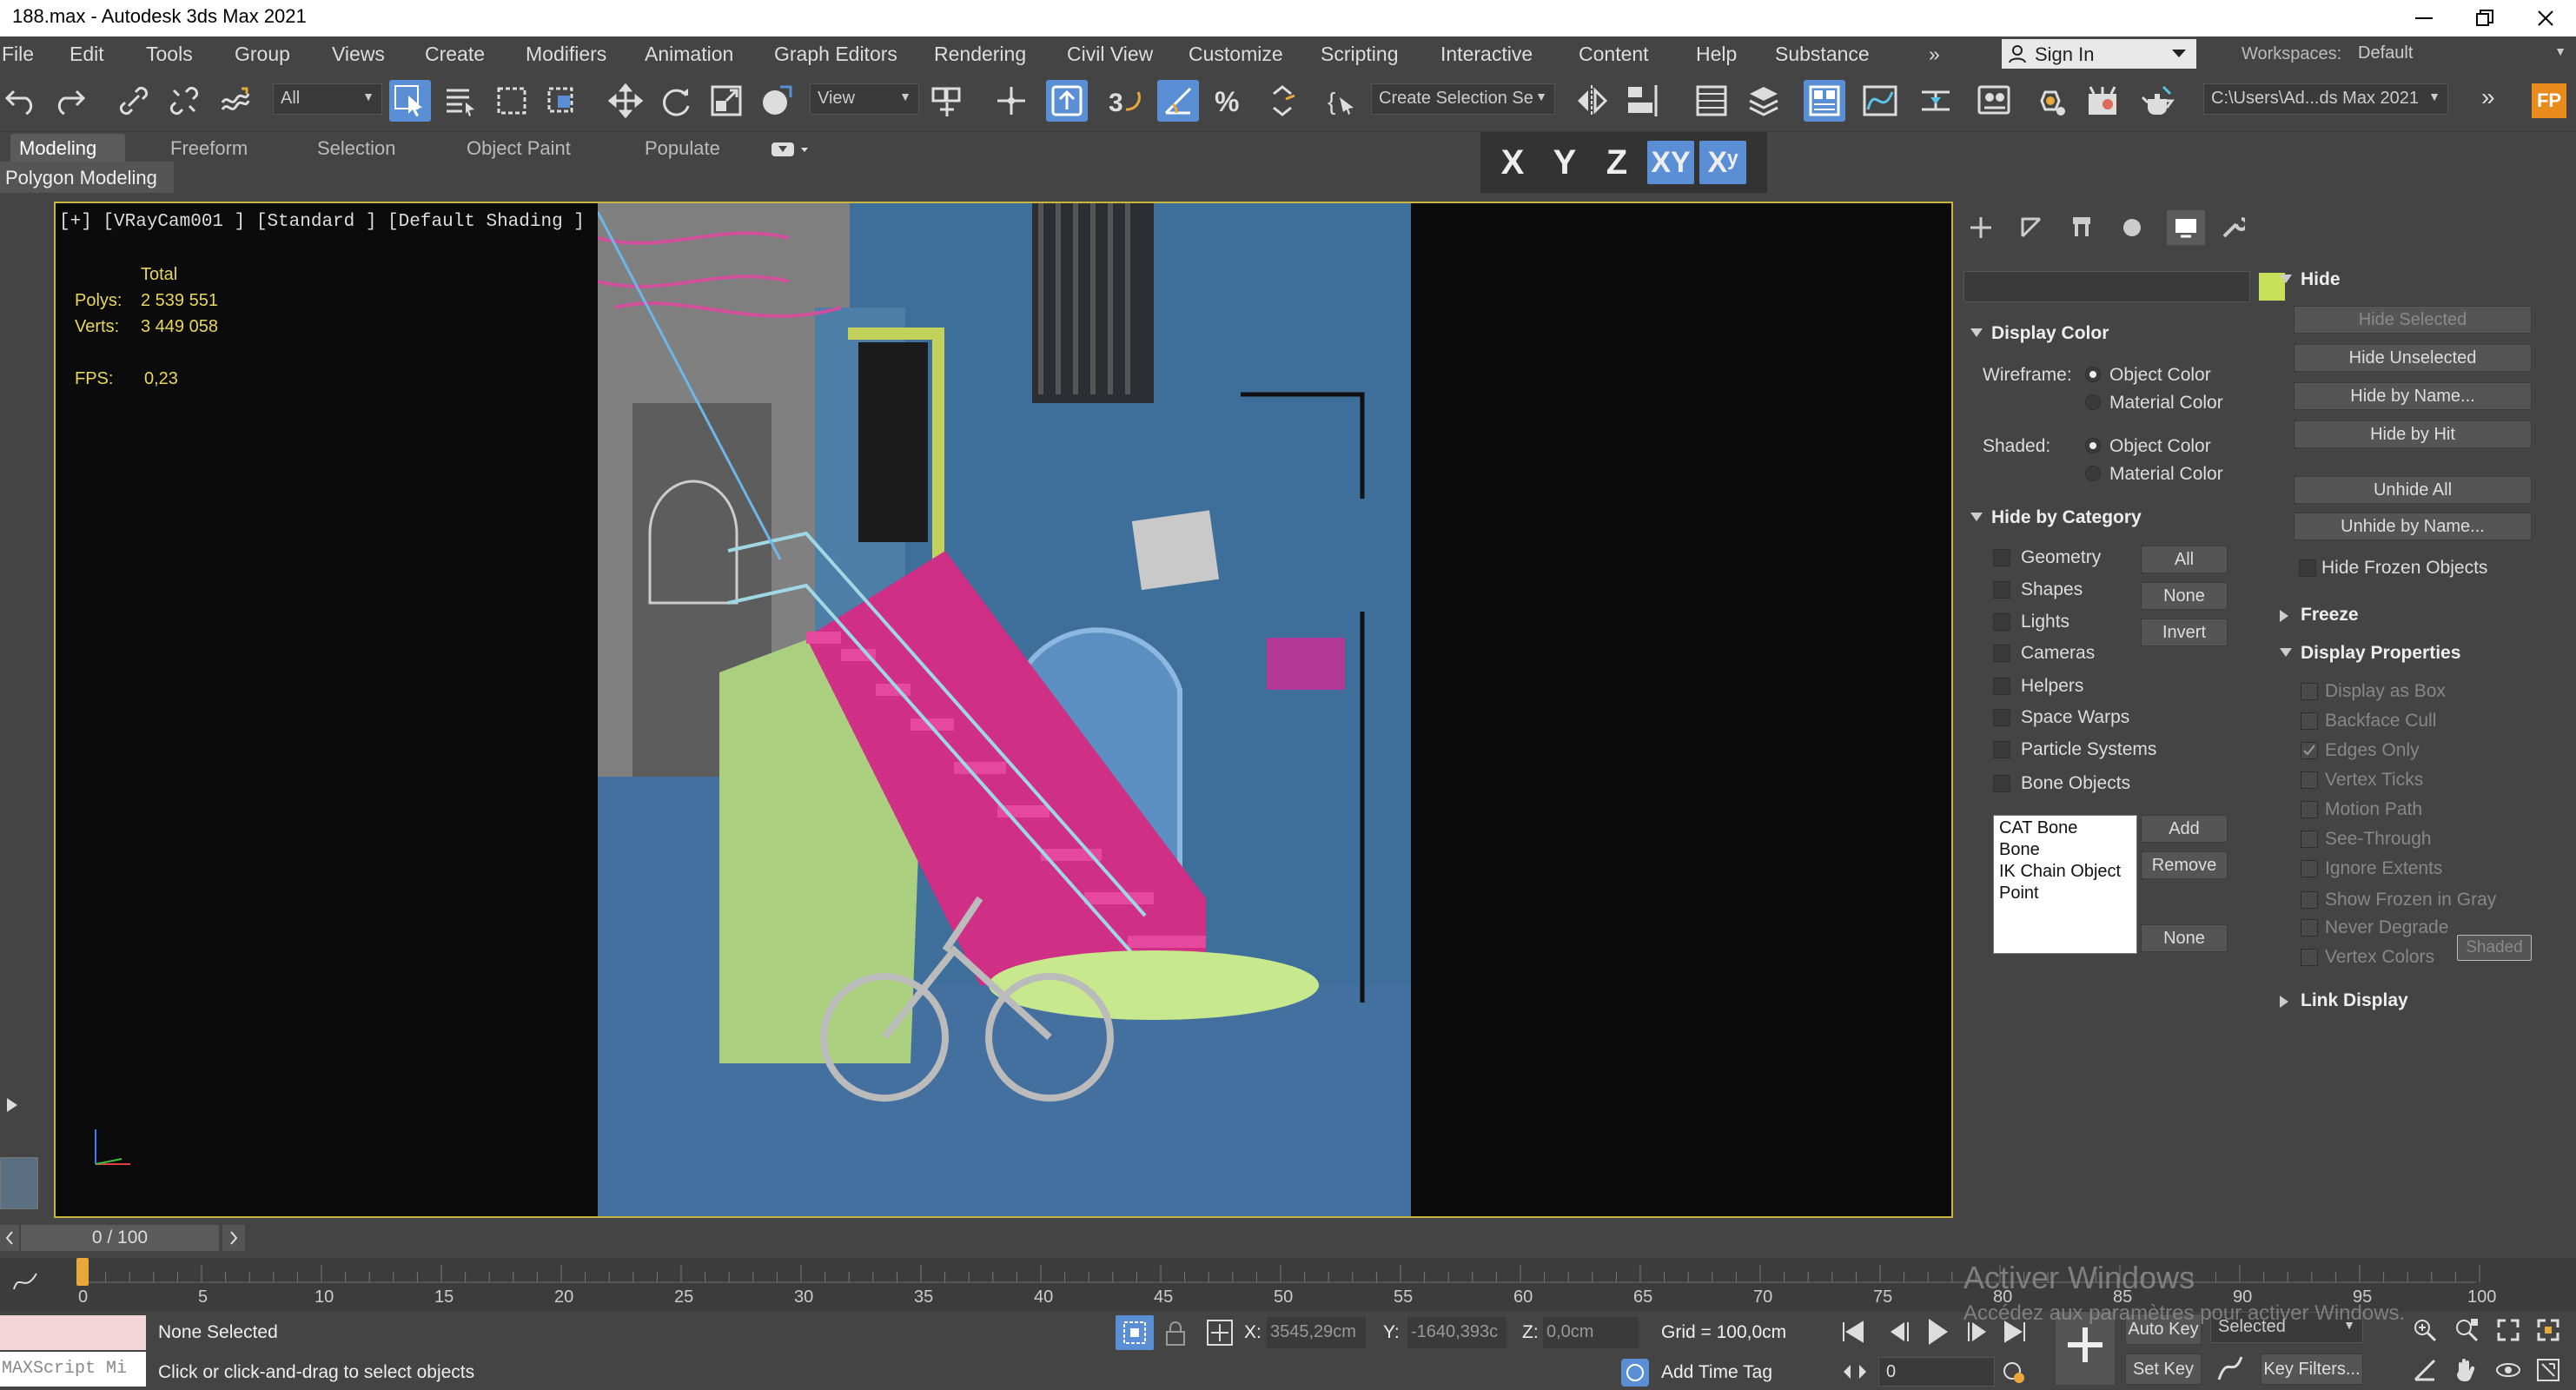 The height and width of the screenshot is (1390, 2576). Describe the element at coordinates (566, 54) in the screenshot. I see `menu-modifiers: Modifiers` at that location.